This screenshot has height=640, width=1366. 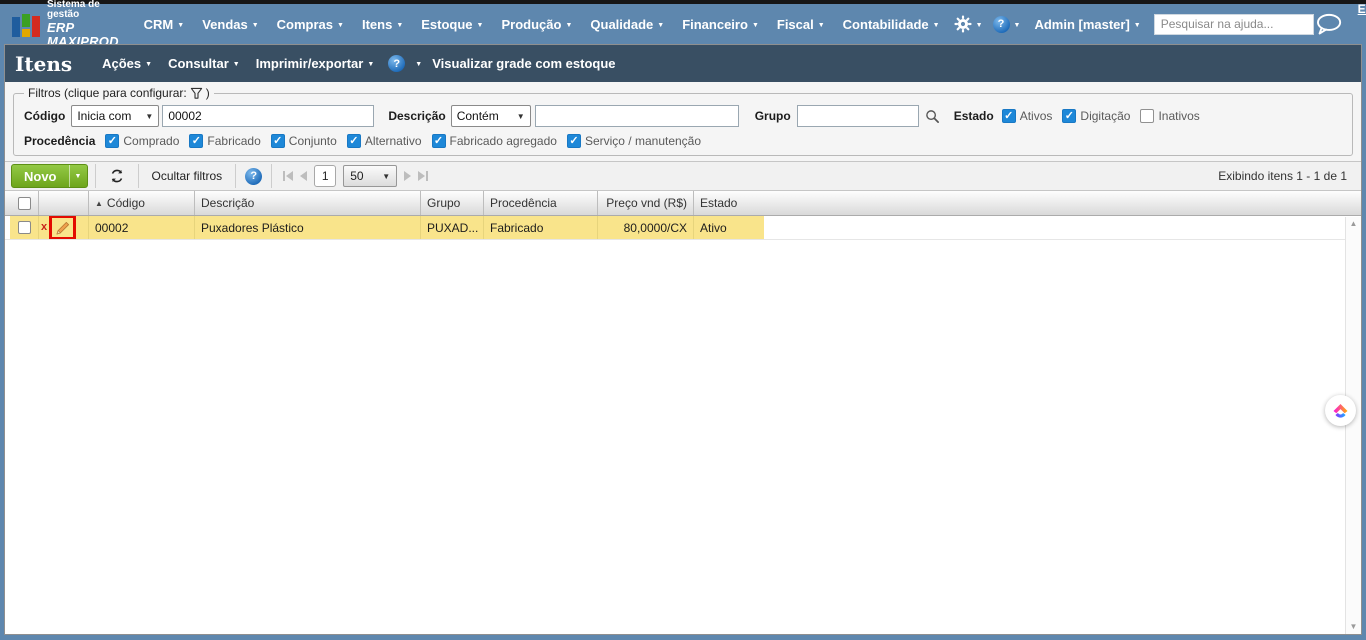 I want to click on actions-header-cell, so click(x=64, y=203).